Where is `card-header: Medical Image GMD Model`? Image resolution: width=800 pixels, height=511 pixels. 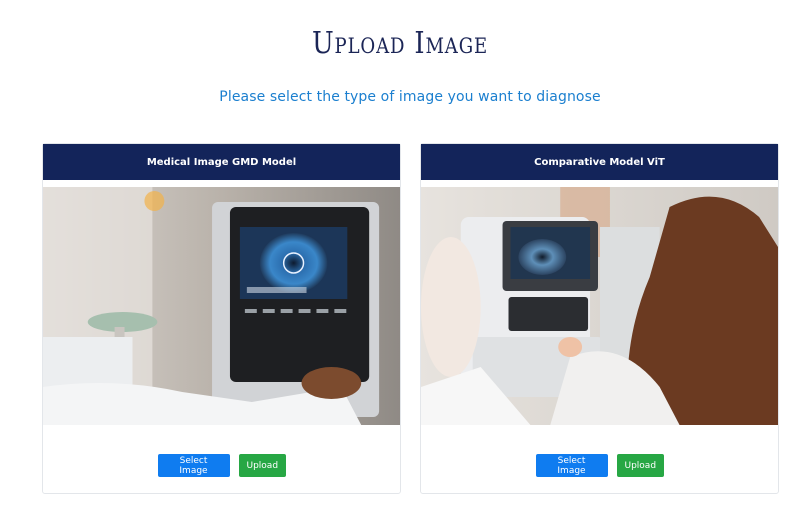 card-header: Medical Image GMD Model is located at coordinates (221, 162).